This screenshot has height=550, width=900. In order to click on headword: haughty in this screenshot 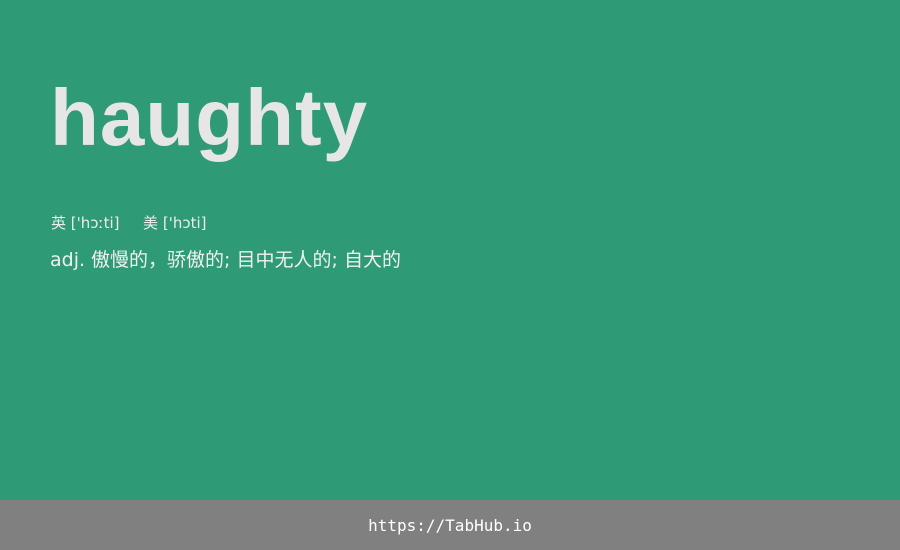, I will do `click(209, 117)`.